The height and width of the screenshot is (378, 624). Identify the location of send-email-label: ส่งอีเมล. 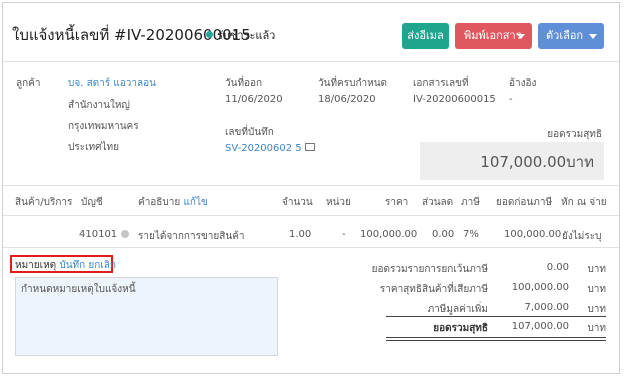
(425, 35).